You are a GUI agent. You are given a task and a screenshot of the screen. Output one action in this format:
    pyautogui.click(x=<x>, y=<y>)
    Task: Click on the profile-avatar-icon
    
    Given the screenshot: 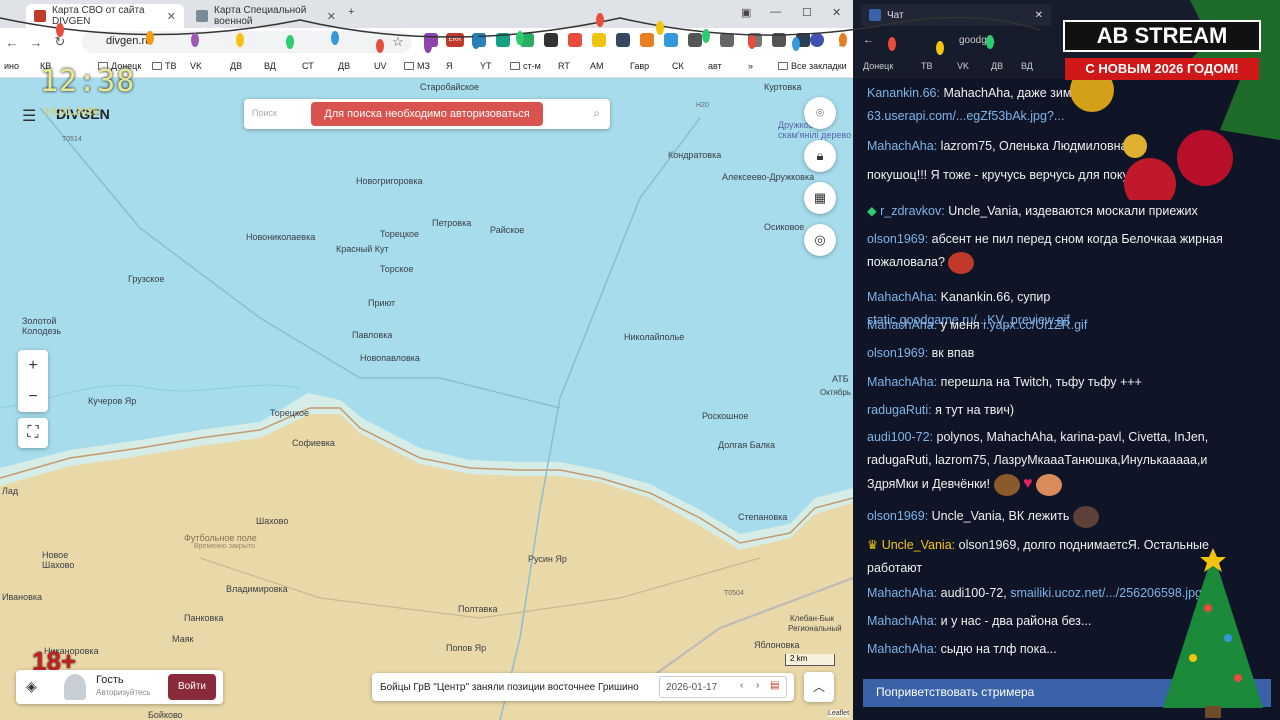 What is the action you would take?
    pyautogui.click(x=817, y=40)
    